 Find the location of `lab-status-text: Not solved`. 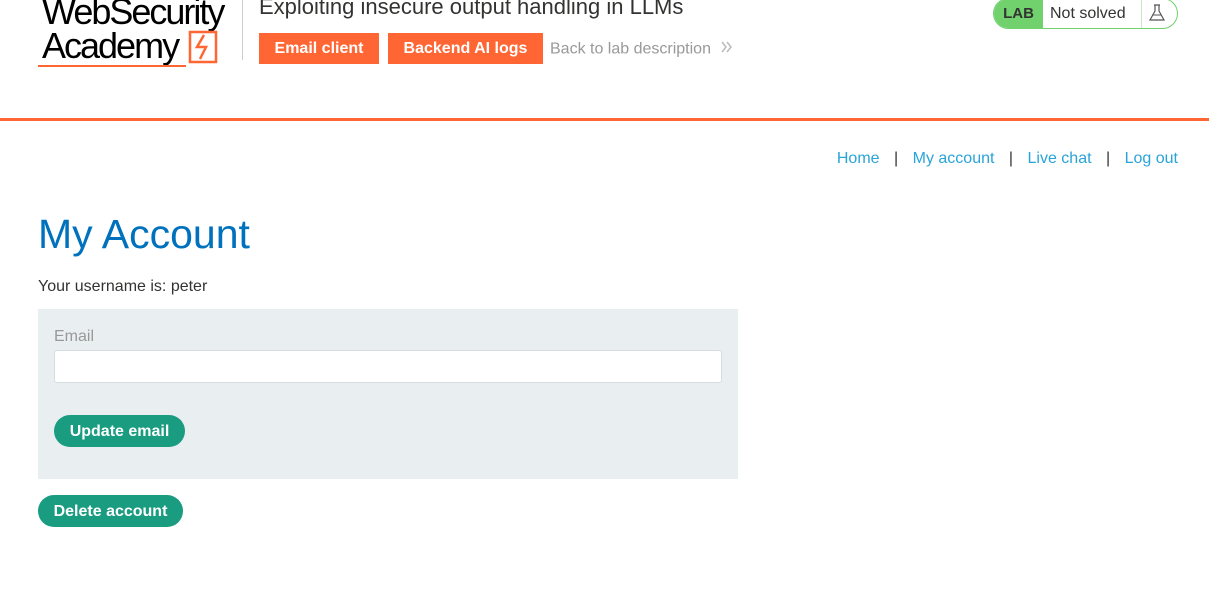

lab-status-text: Not solved is located at coordinates (1088, 13).